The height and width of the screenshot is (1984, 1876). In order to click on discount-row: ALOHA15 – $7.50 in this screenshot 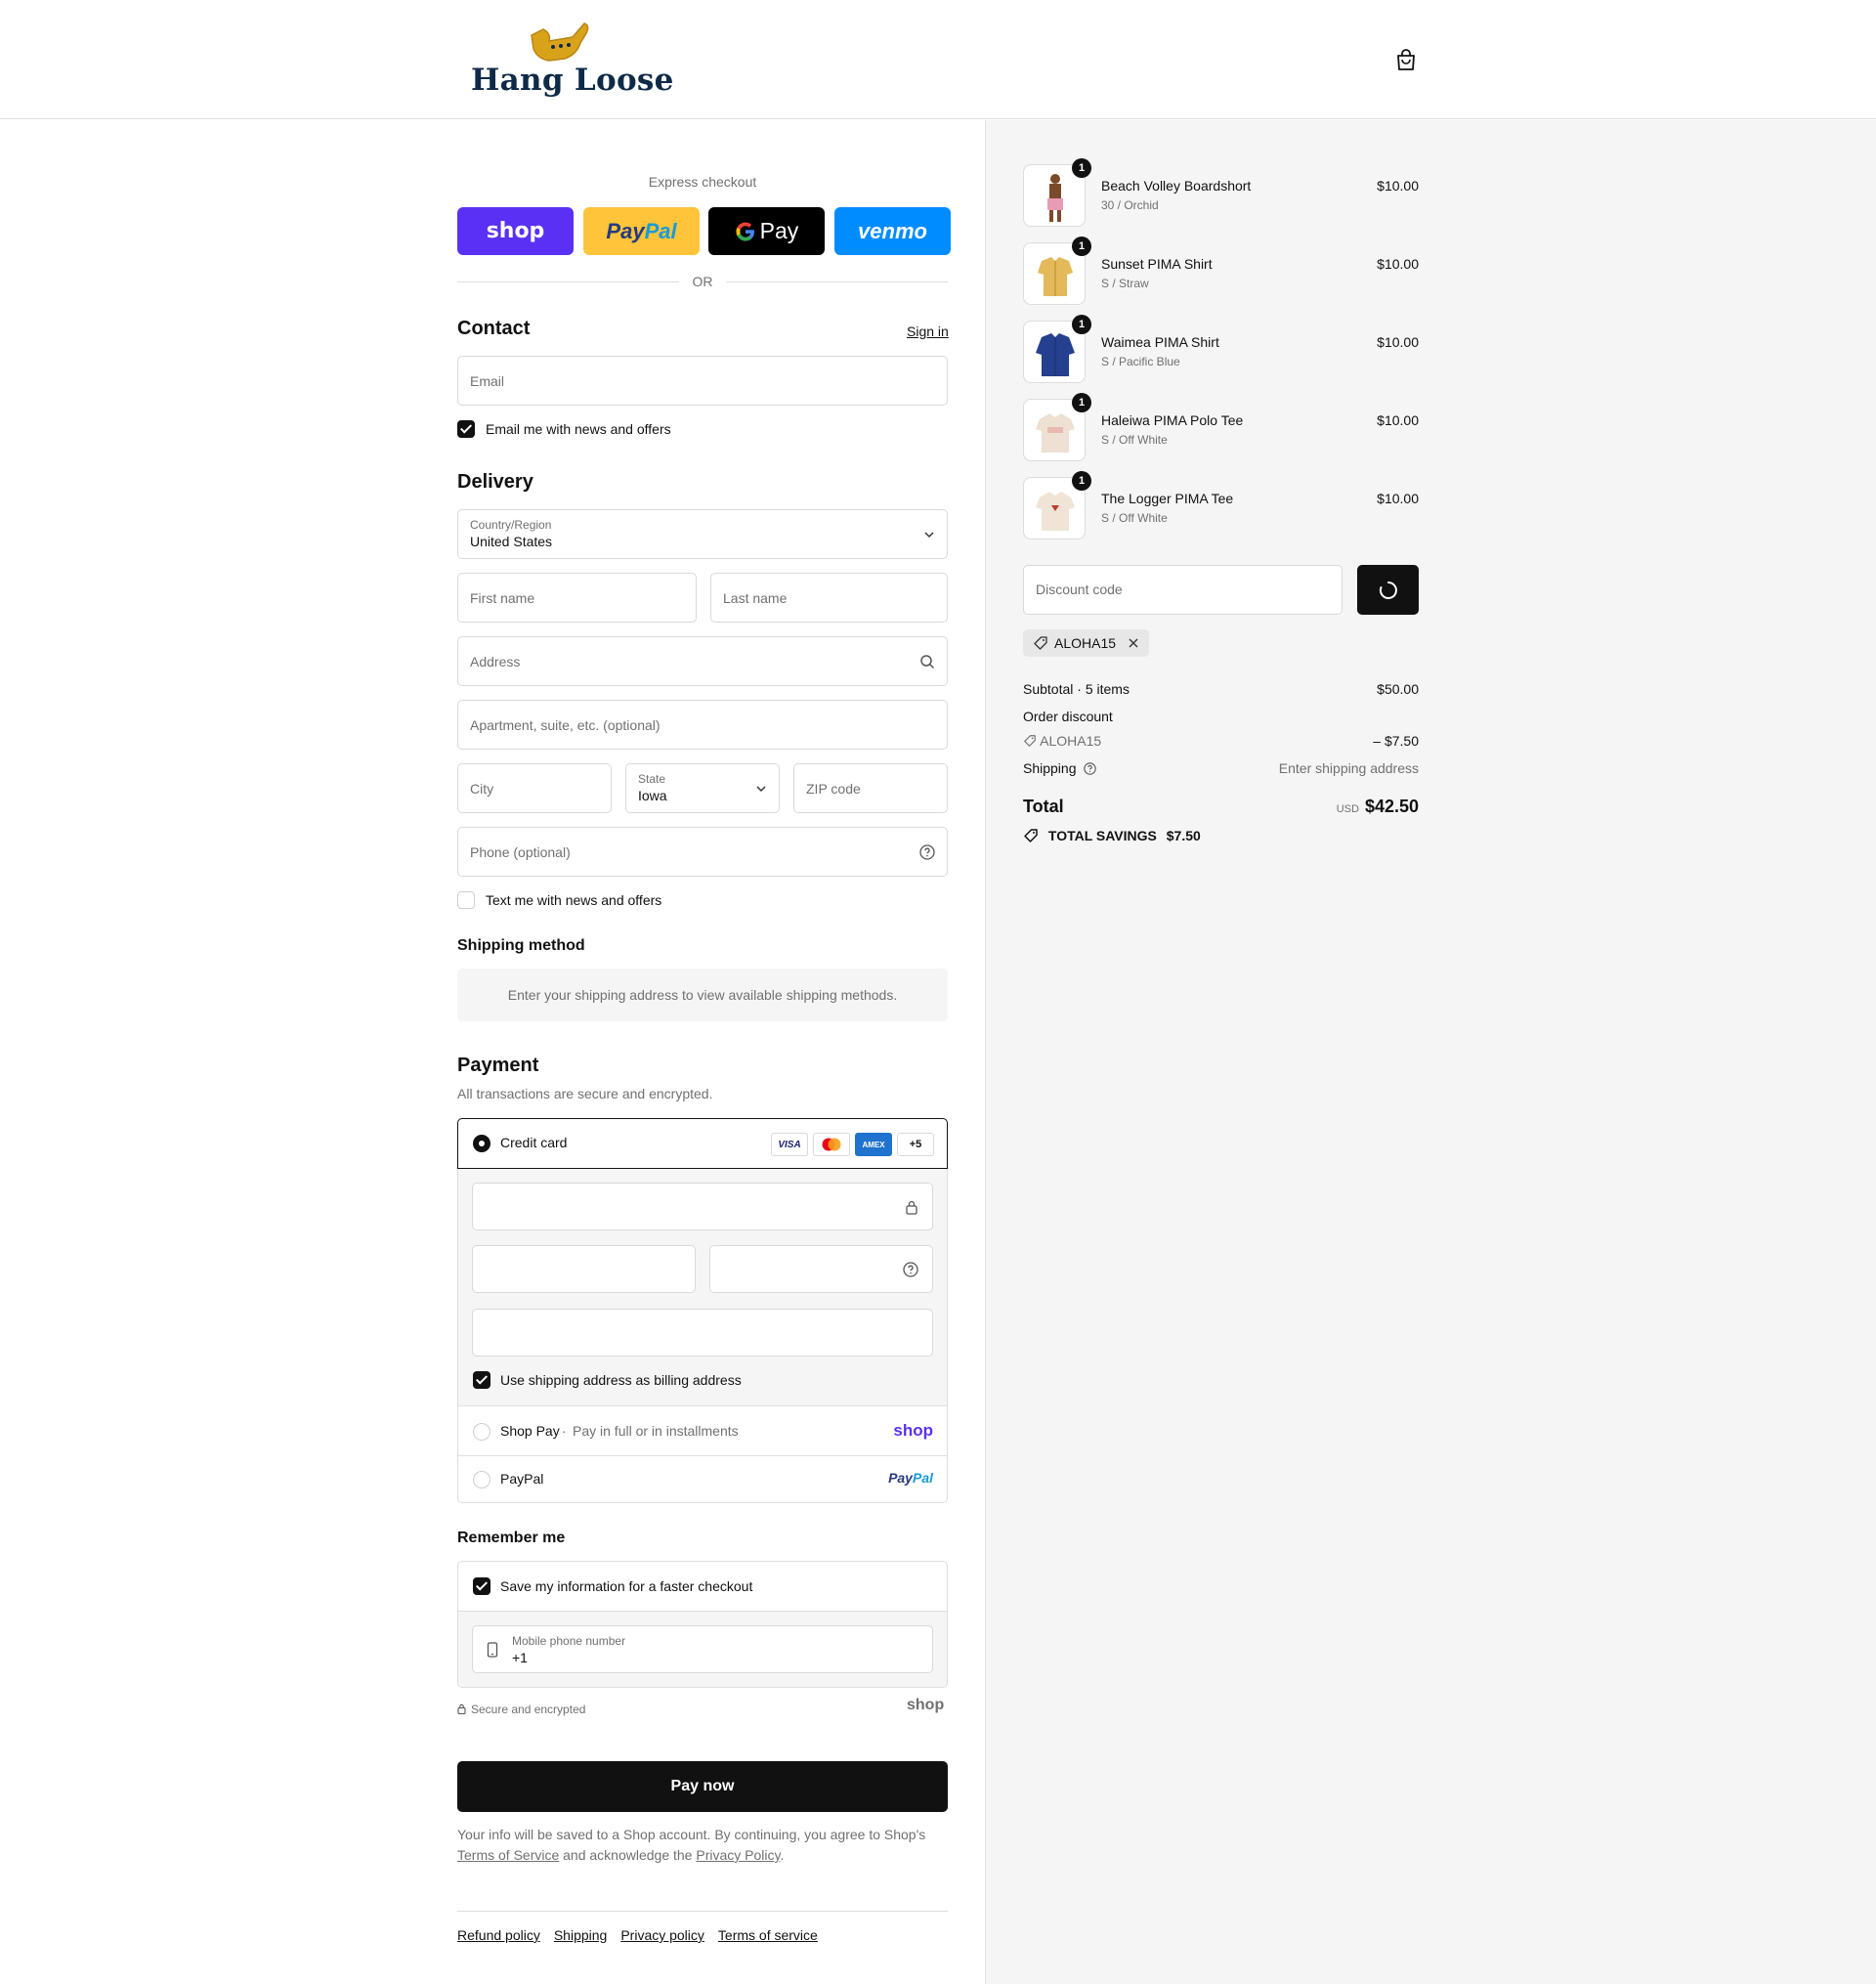, I will do `click(1221, 741)`.